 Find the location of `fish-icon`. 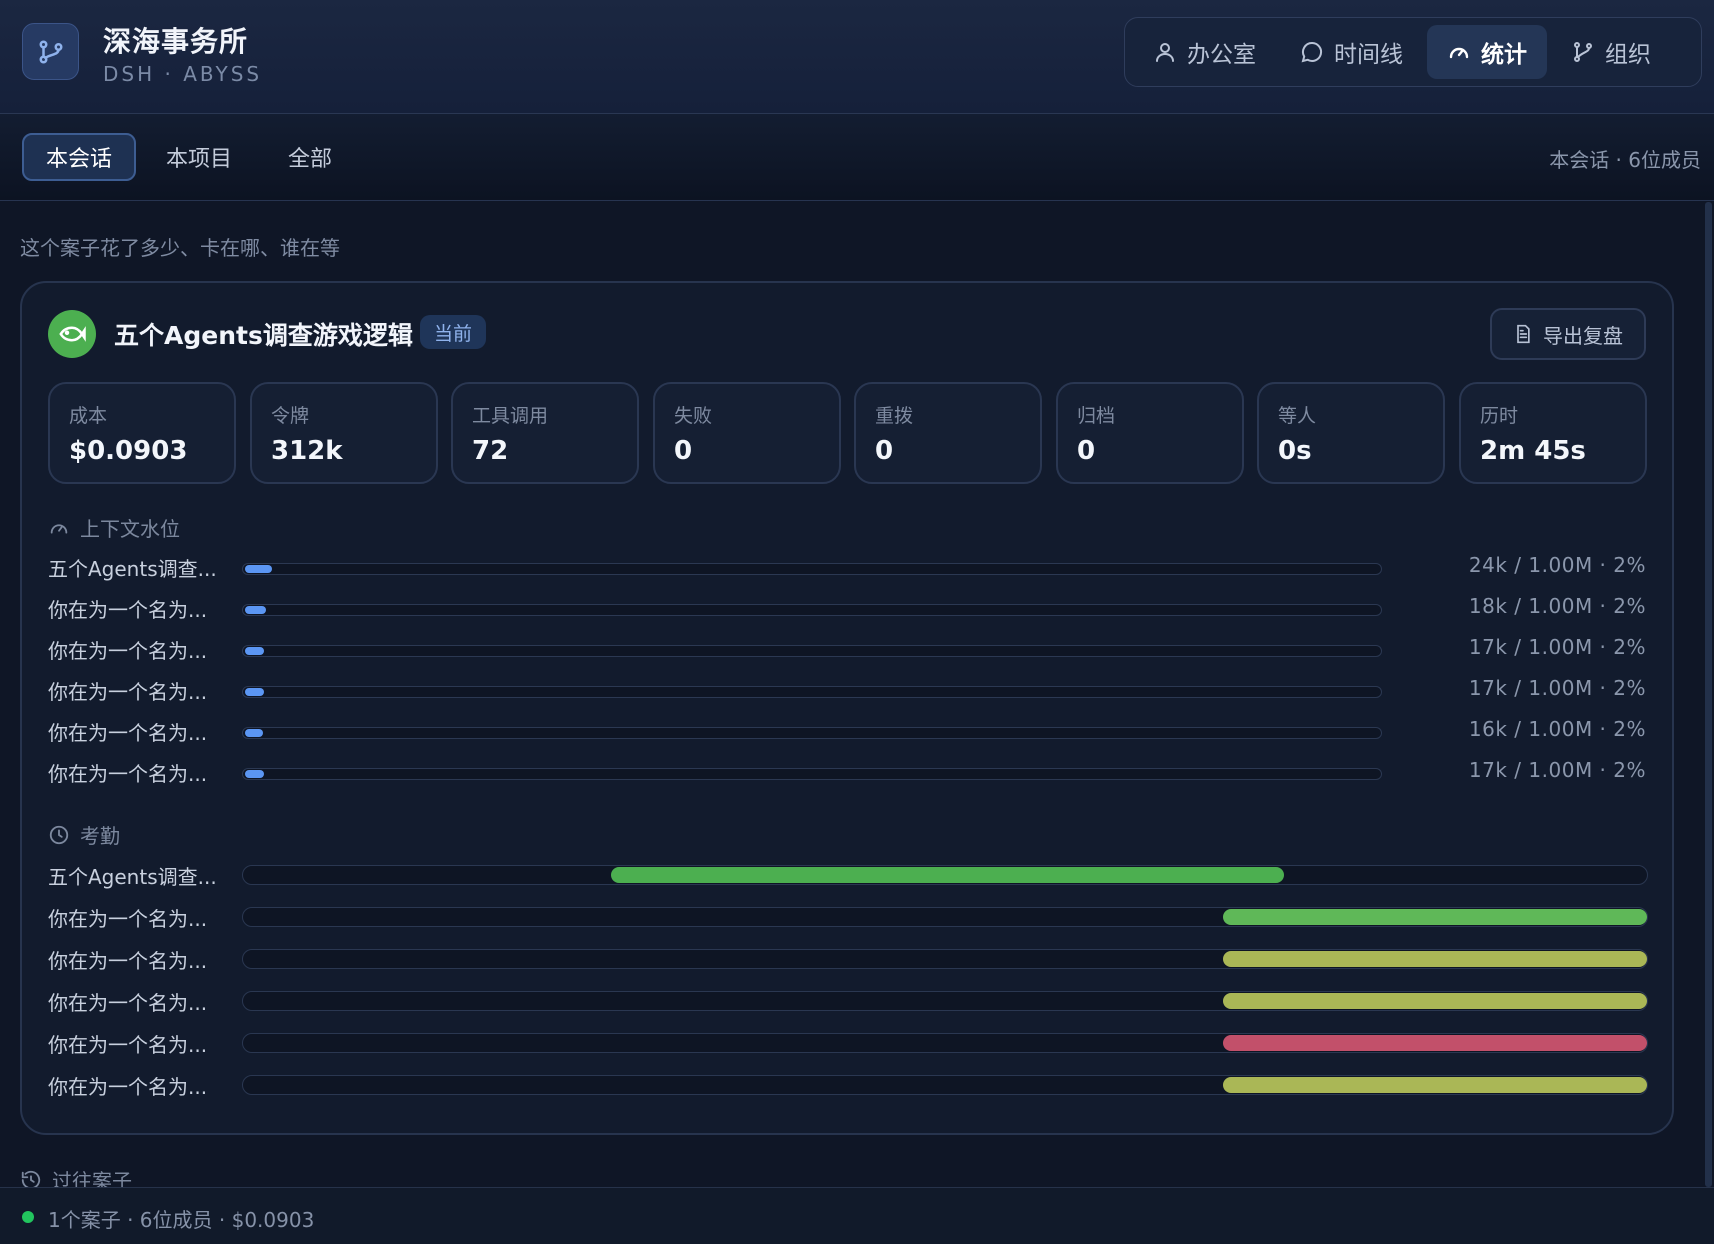

fish-icon is located at coordinates (72, 334).